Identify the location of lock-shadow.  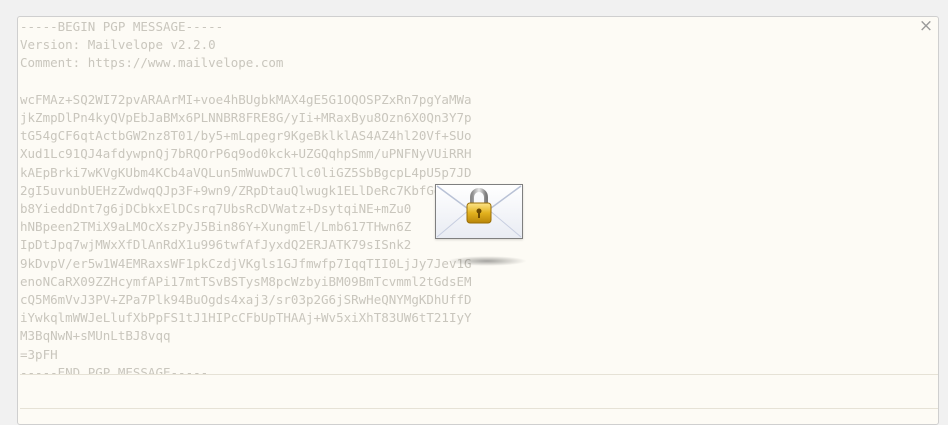
(487, 261).